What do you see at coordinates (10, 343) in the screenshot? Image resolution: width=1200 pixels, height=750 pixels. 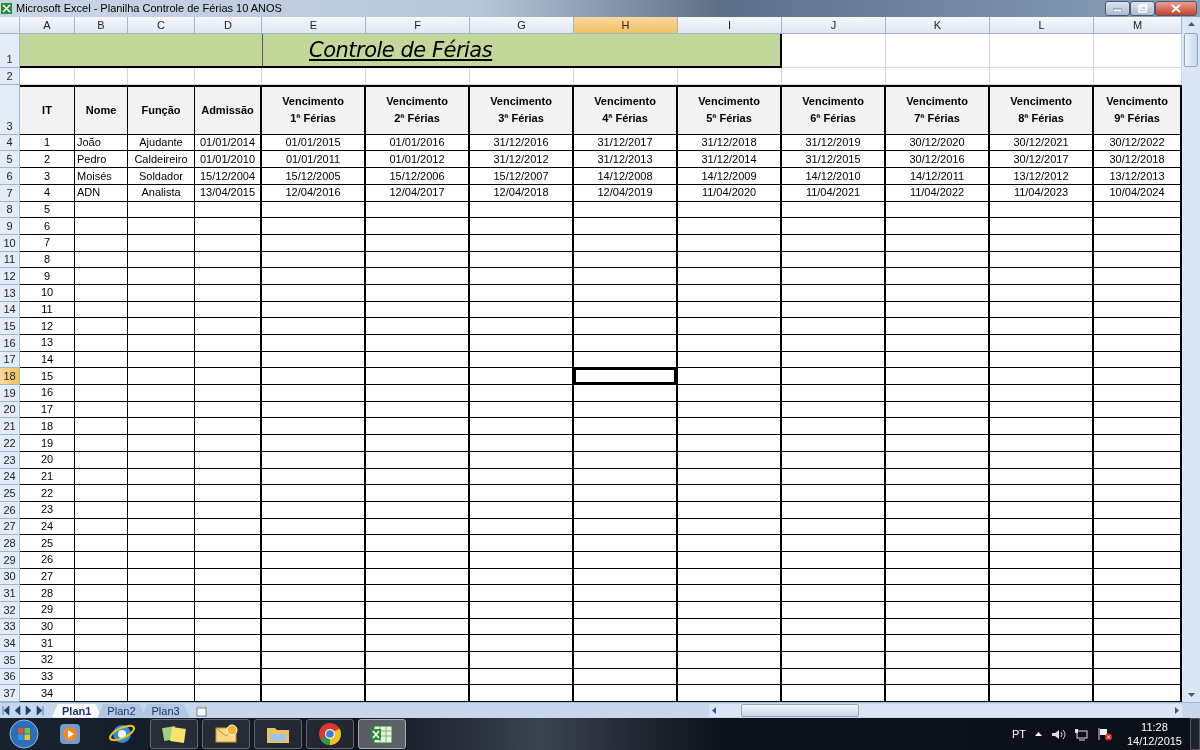 I see `row-header: 16` at bounding box center [10, 343].